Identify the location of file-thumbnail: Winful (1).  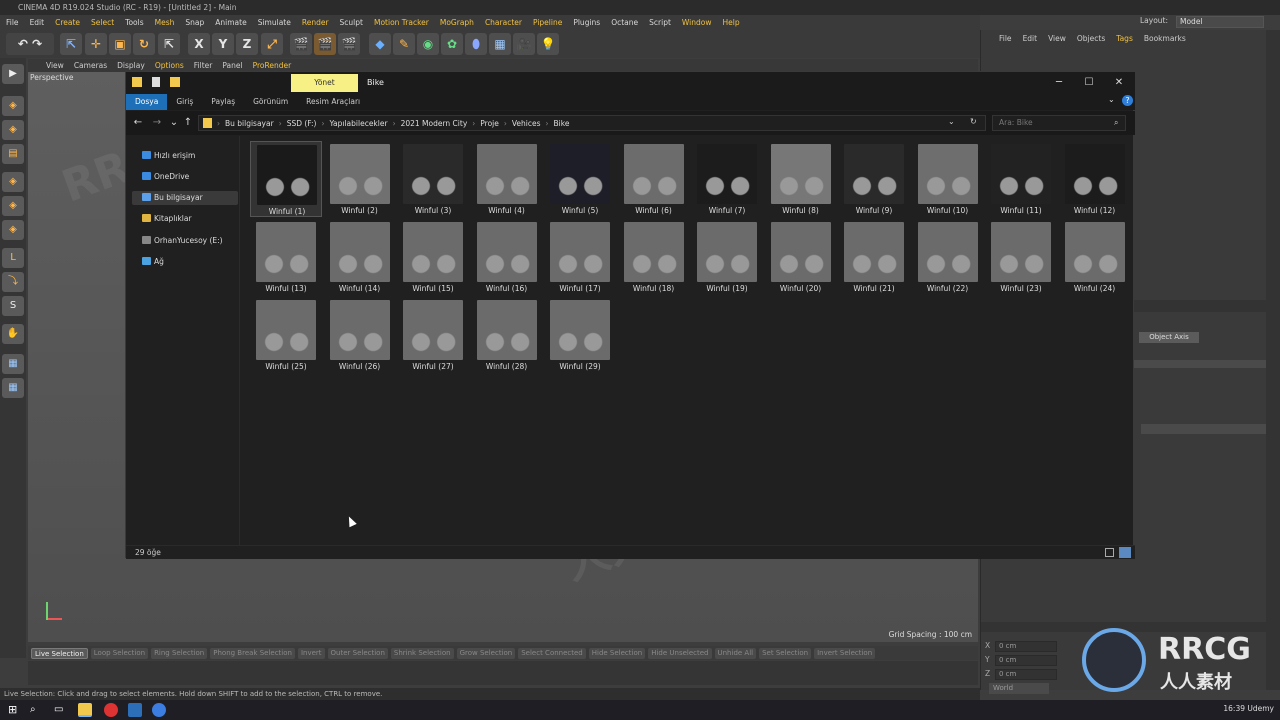
(286, 179).